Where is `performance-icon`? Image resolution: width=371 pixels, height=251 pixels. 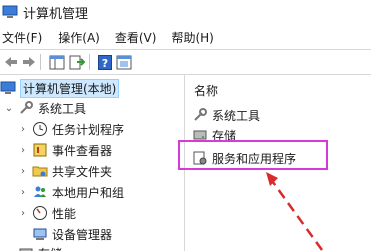
performance-icon is located at coordinates (40, 213).